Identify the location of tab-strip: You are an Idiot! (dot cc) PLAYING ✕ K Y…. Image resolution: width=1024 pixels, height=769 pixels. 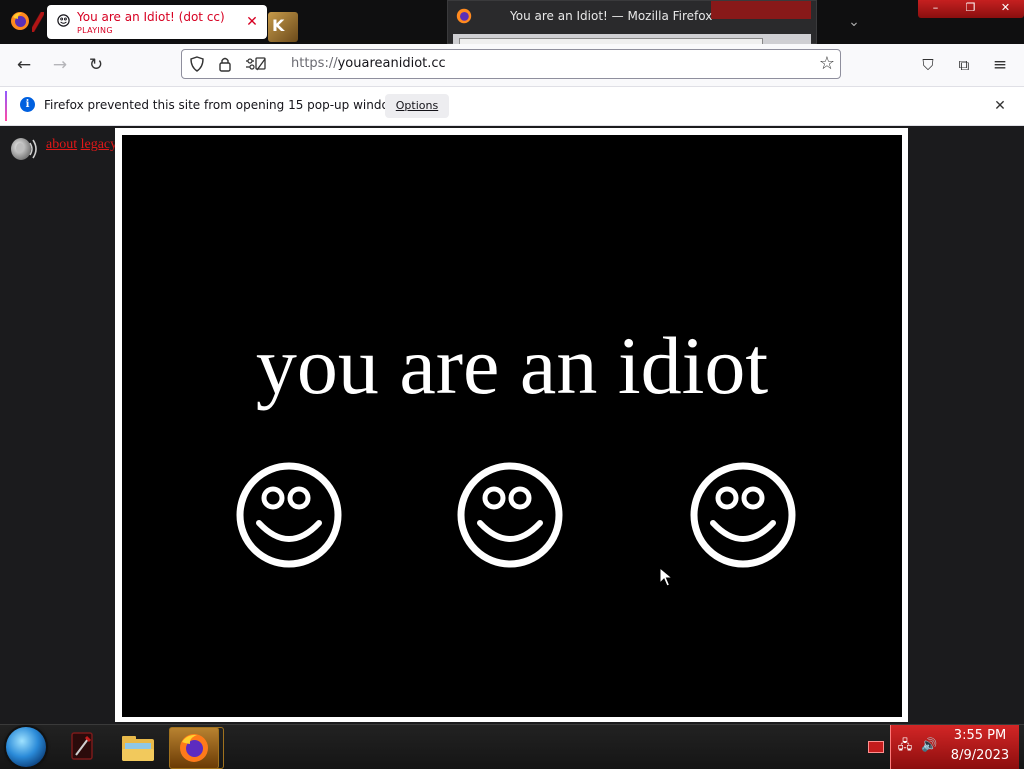
(512, 23).